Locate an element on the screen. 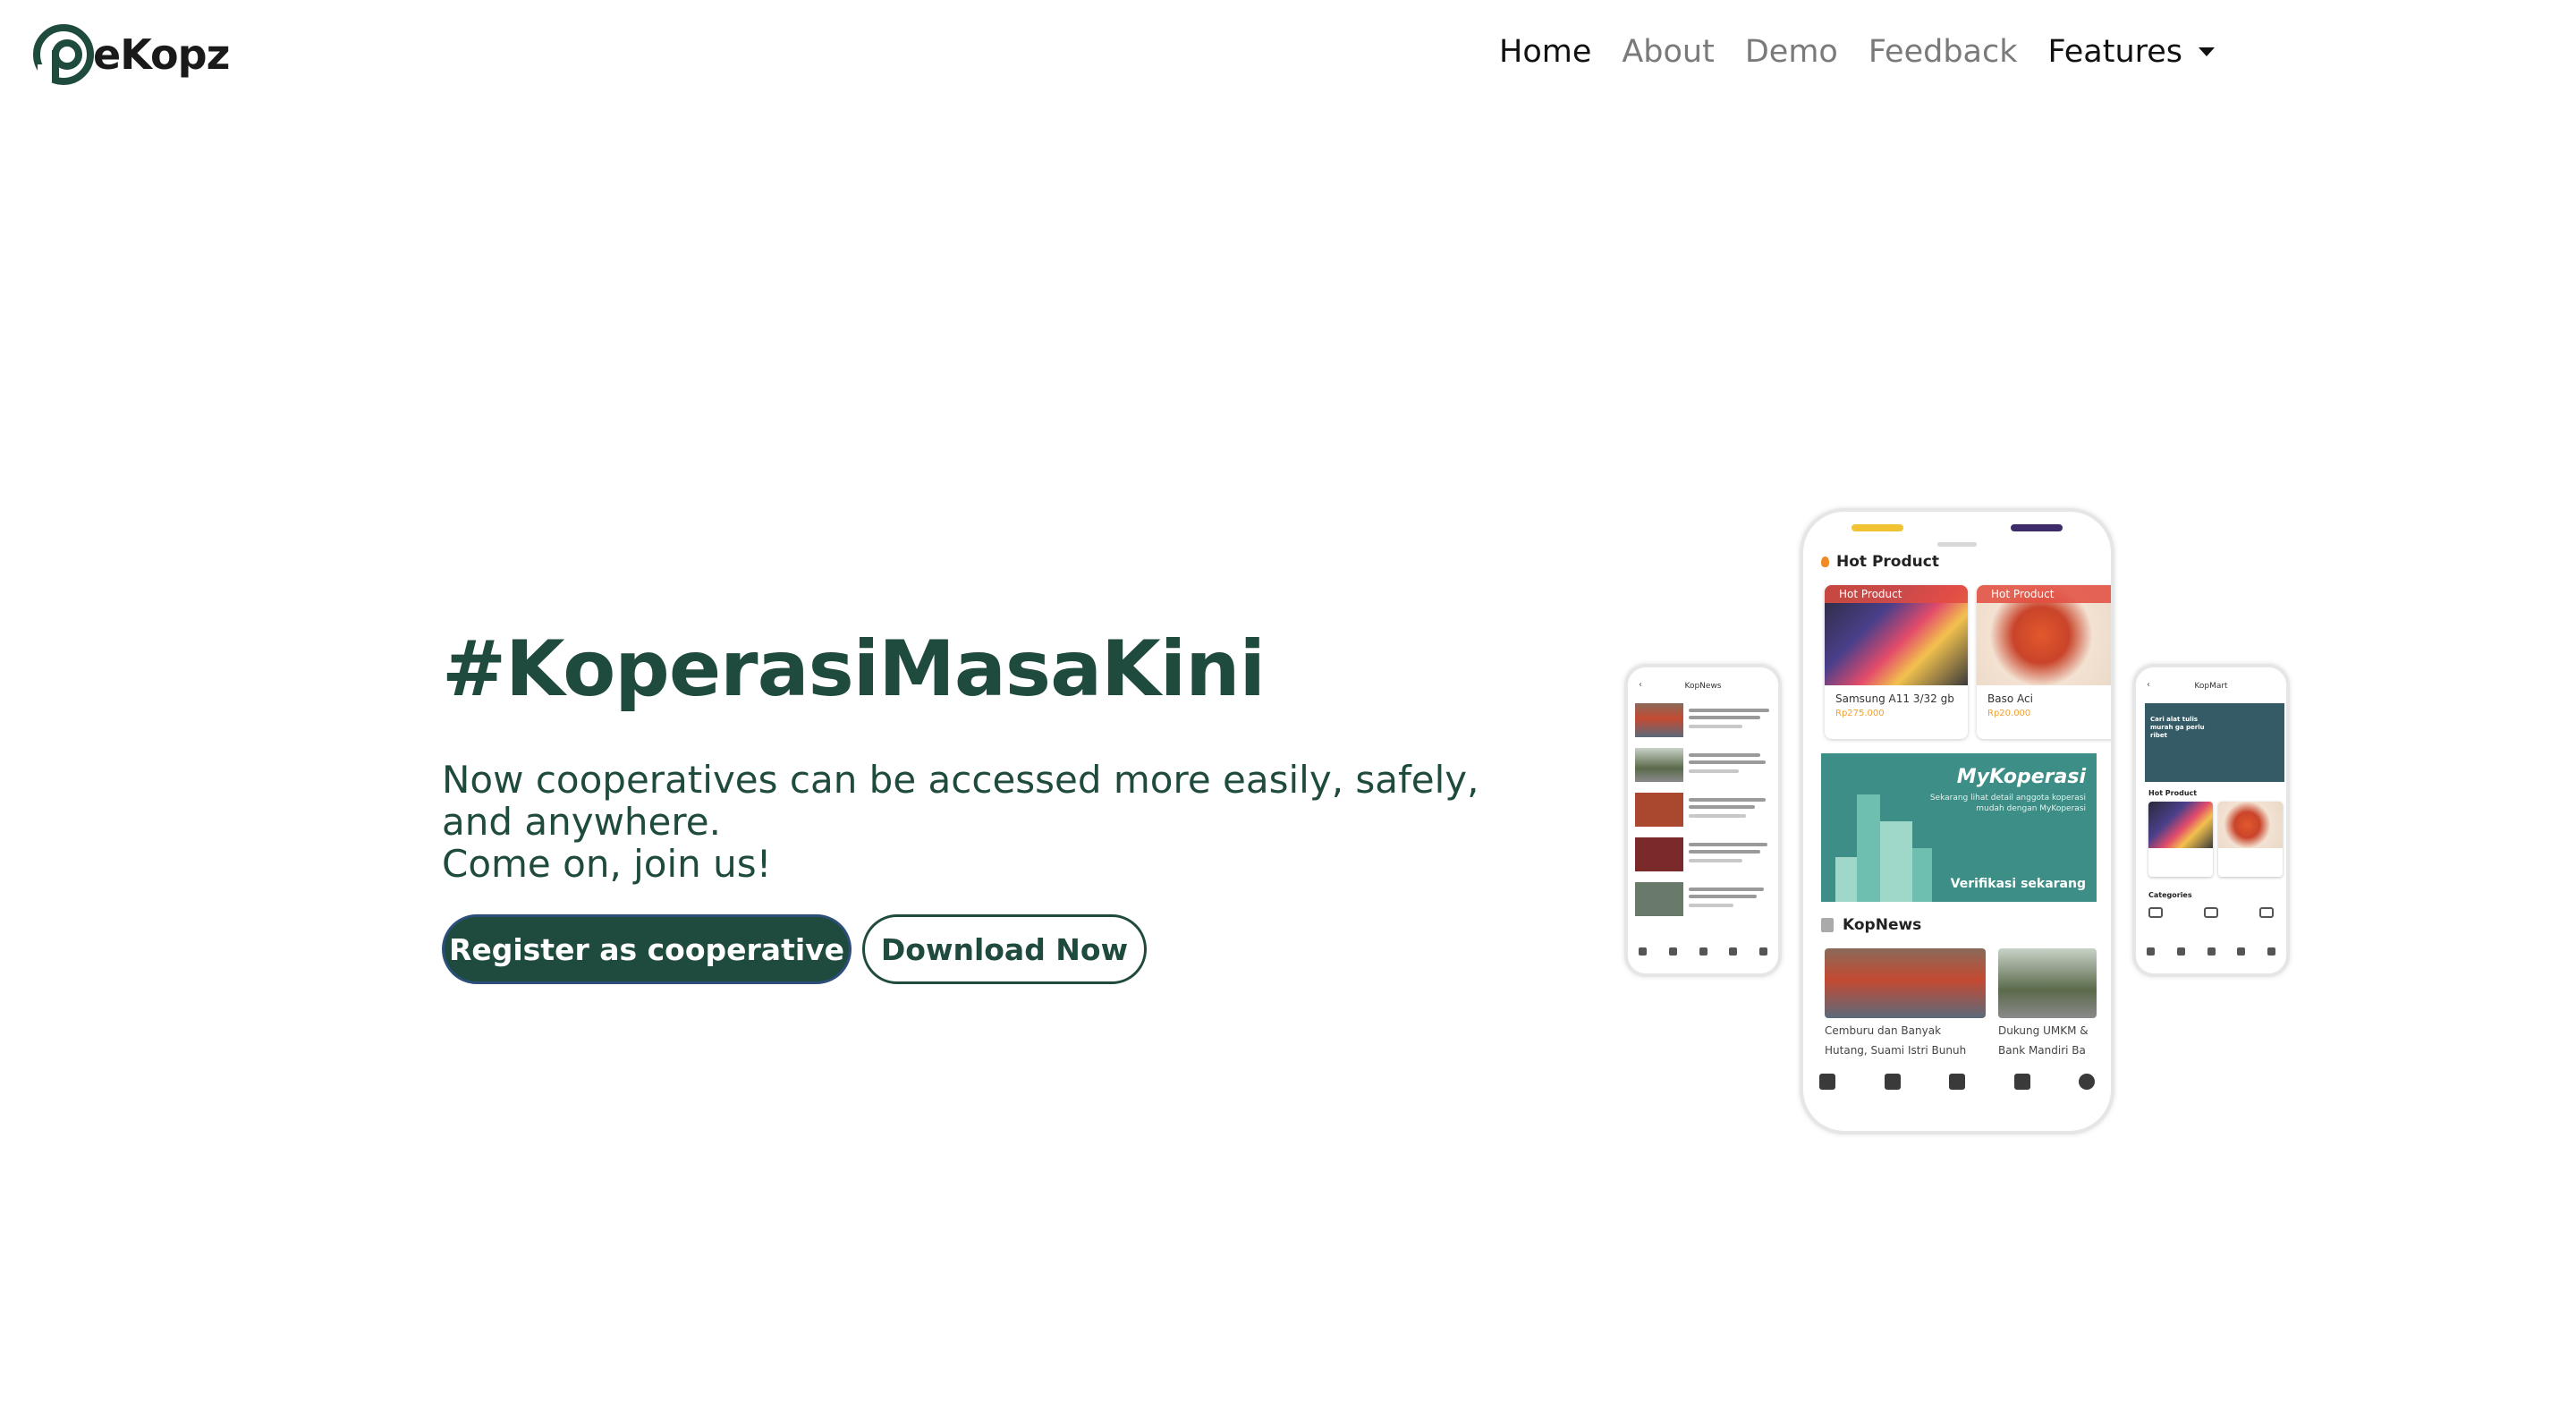  nav-about: About is located at coordinates (1668, 52).